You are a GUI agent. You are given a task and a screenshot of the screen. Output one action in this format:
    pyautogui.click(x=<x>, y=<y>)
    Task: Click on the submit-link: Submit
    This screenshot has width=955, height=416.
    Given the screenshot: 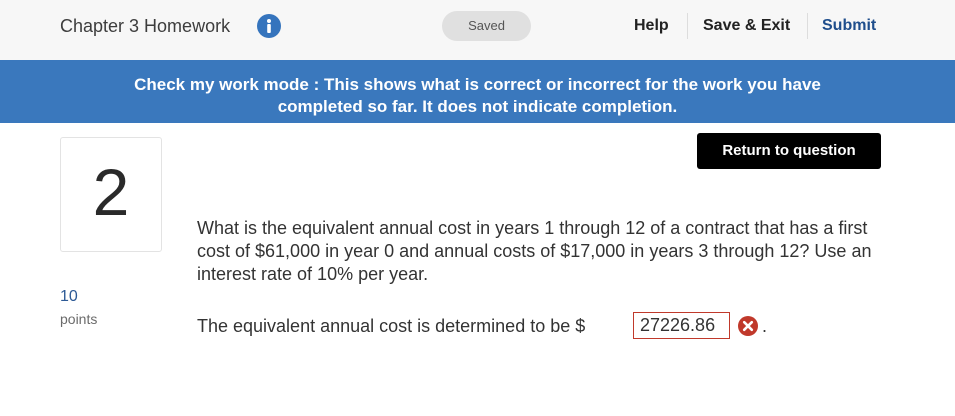 What is the action you would take?
    pyautogui.click(x=849, y=26)
    